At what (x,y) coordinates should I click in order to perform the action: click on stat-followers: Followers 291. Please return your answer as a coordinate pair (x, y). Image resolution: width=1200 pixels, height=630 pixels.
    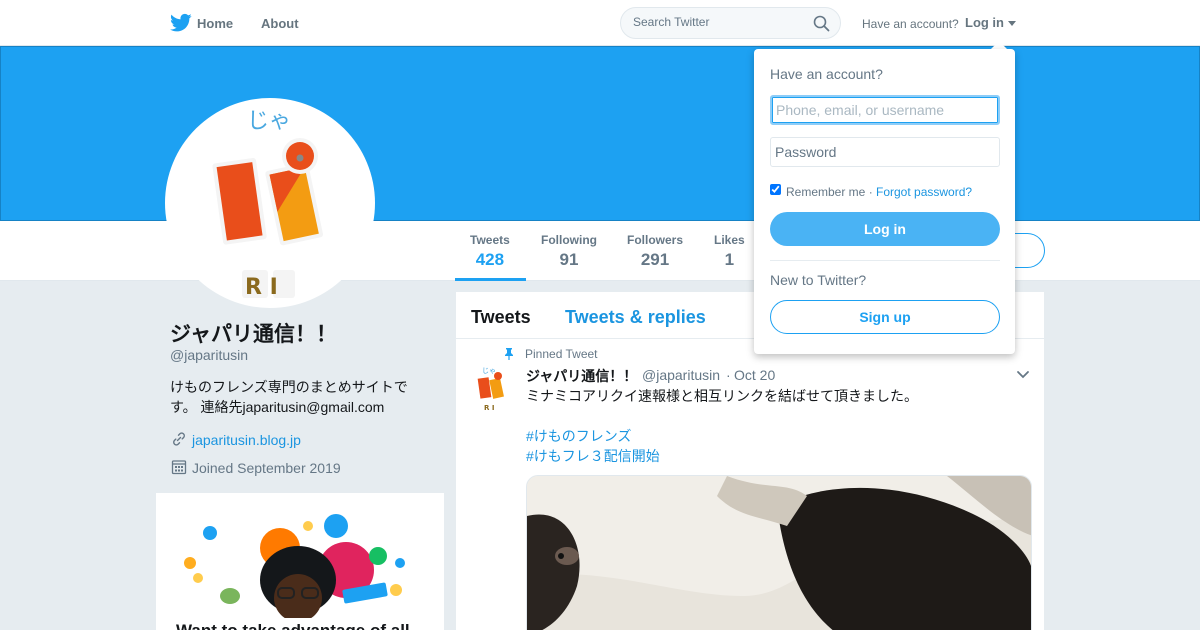
    Looking at the image, I should click on (655, 251).